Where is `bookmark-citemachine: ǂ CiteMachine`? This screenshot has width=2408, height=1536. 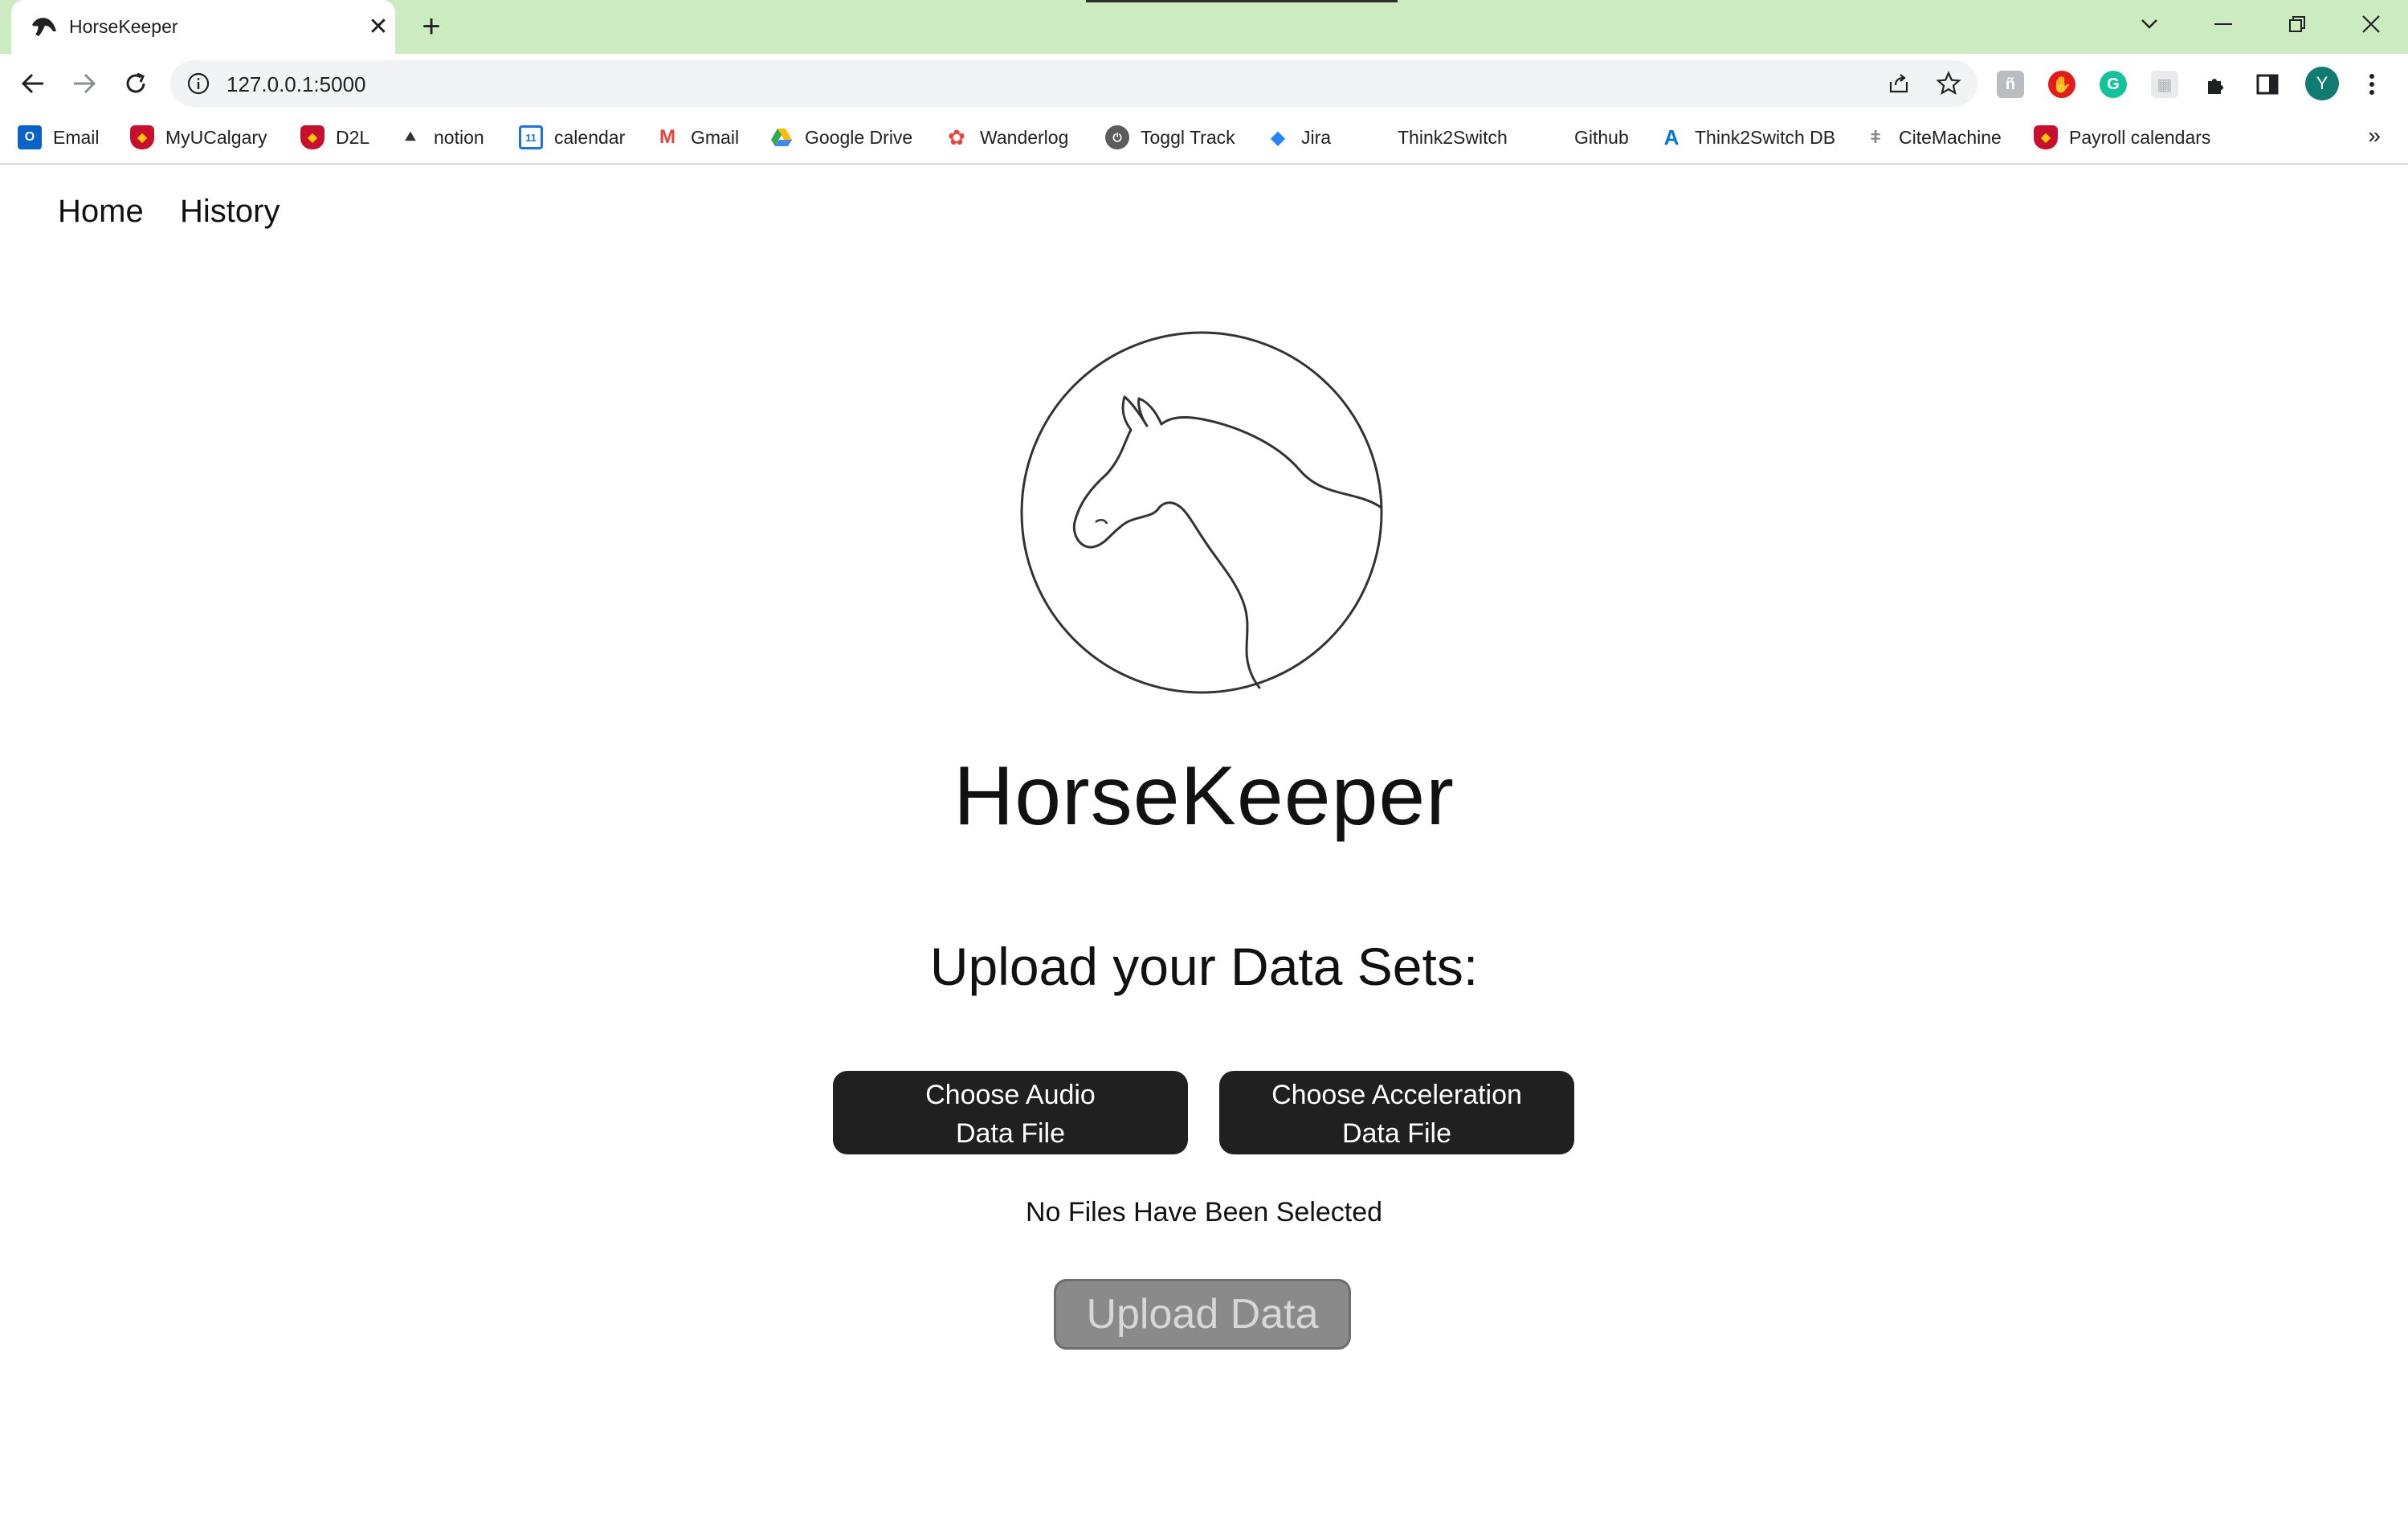 bookmark-citemachine: ǂ CiteMachine is located at coordinates (1932, 137).